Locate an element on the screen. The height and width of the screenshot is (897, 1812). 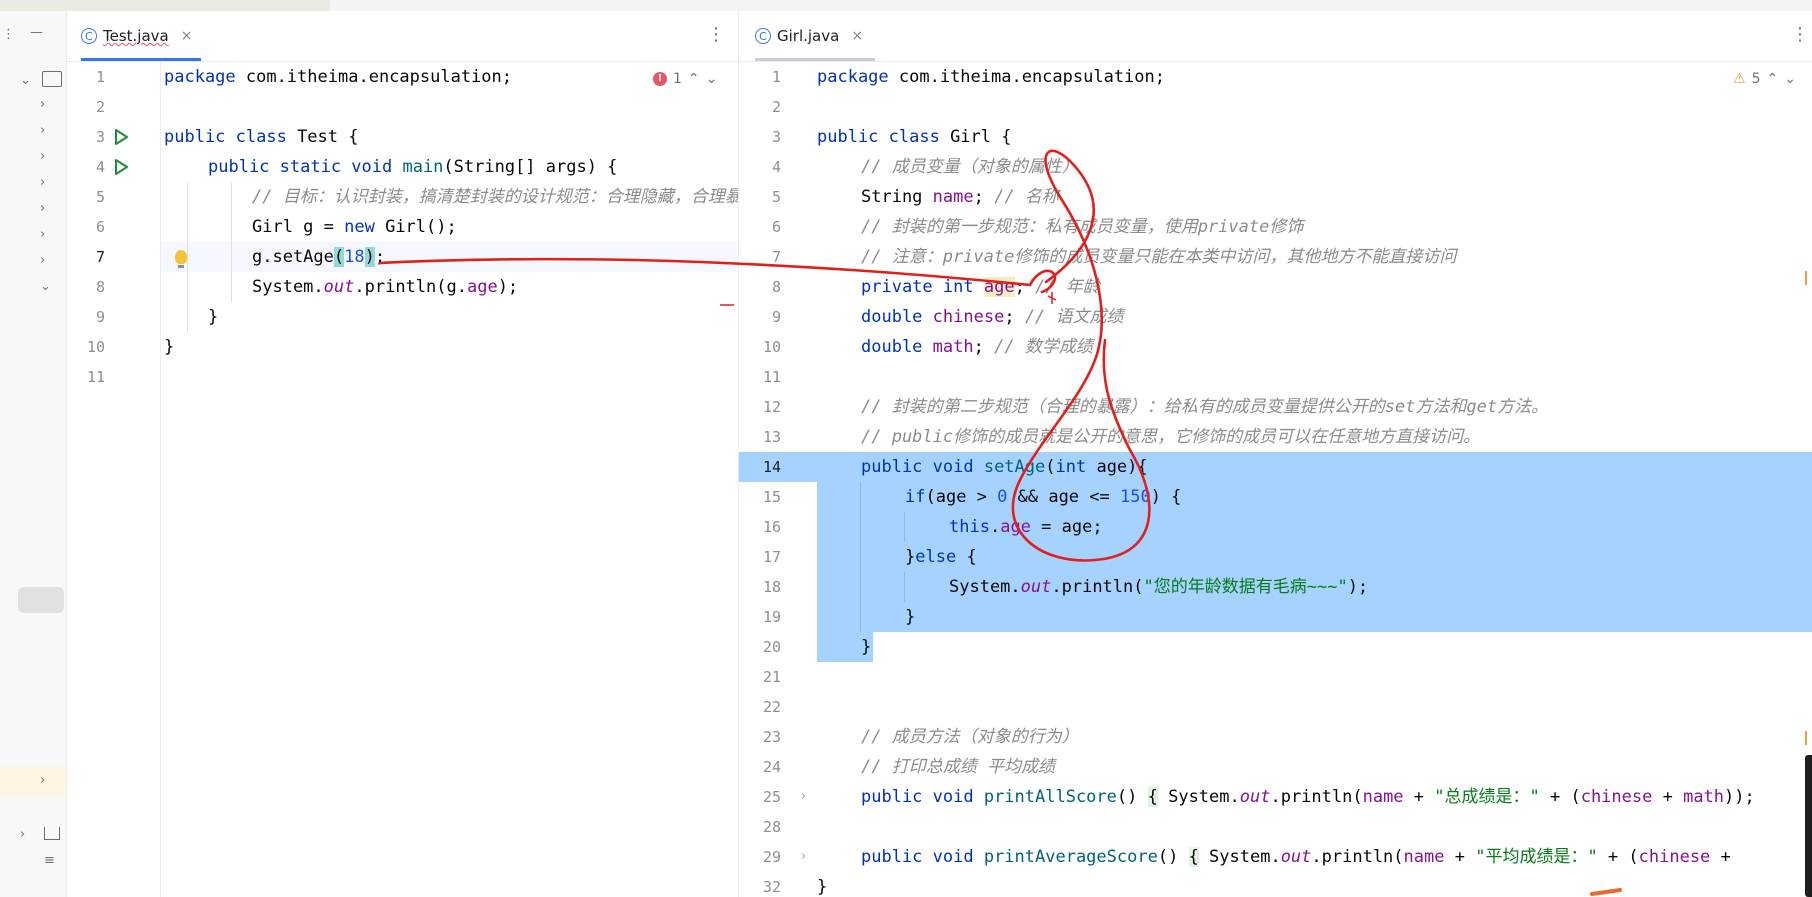
code-line: }else { is located at coordinates (941, 557).